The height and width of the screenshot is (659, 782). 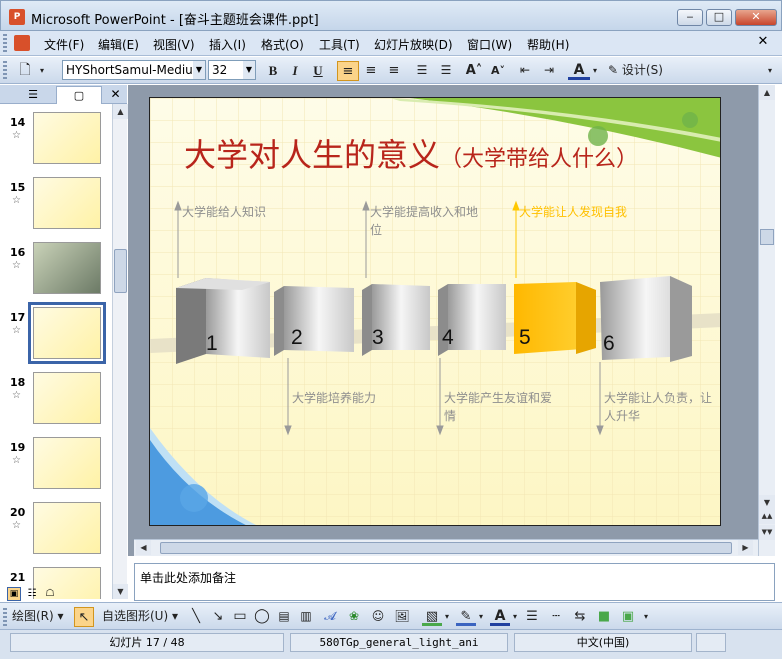 I want to click on line-icon: ╲, so click(x=196, y=617).